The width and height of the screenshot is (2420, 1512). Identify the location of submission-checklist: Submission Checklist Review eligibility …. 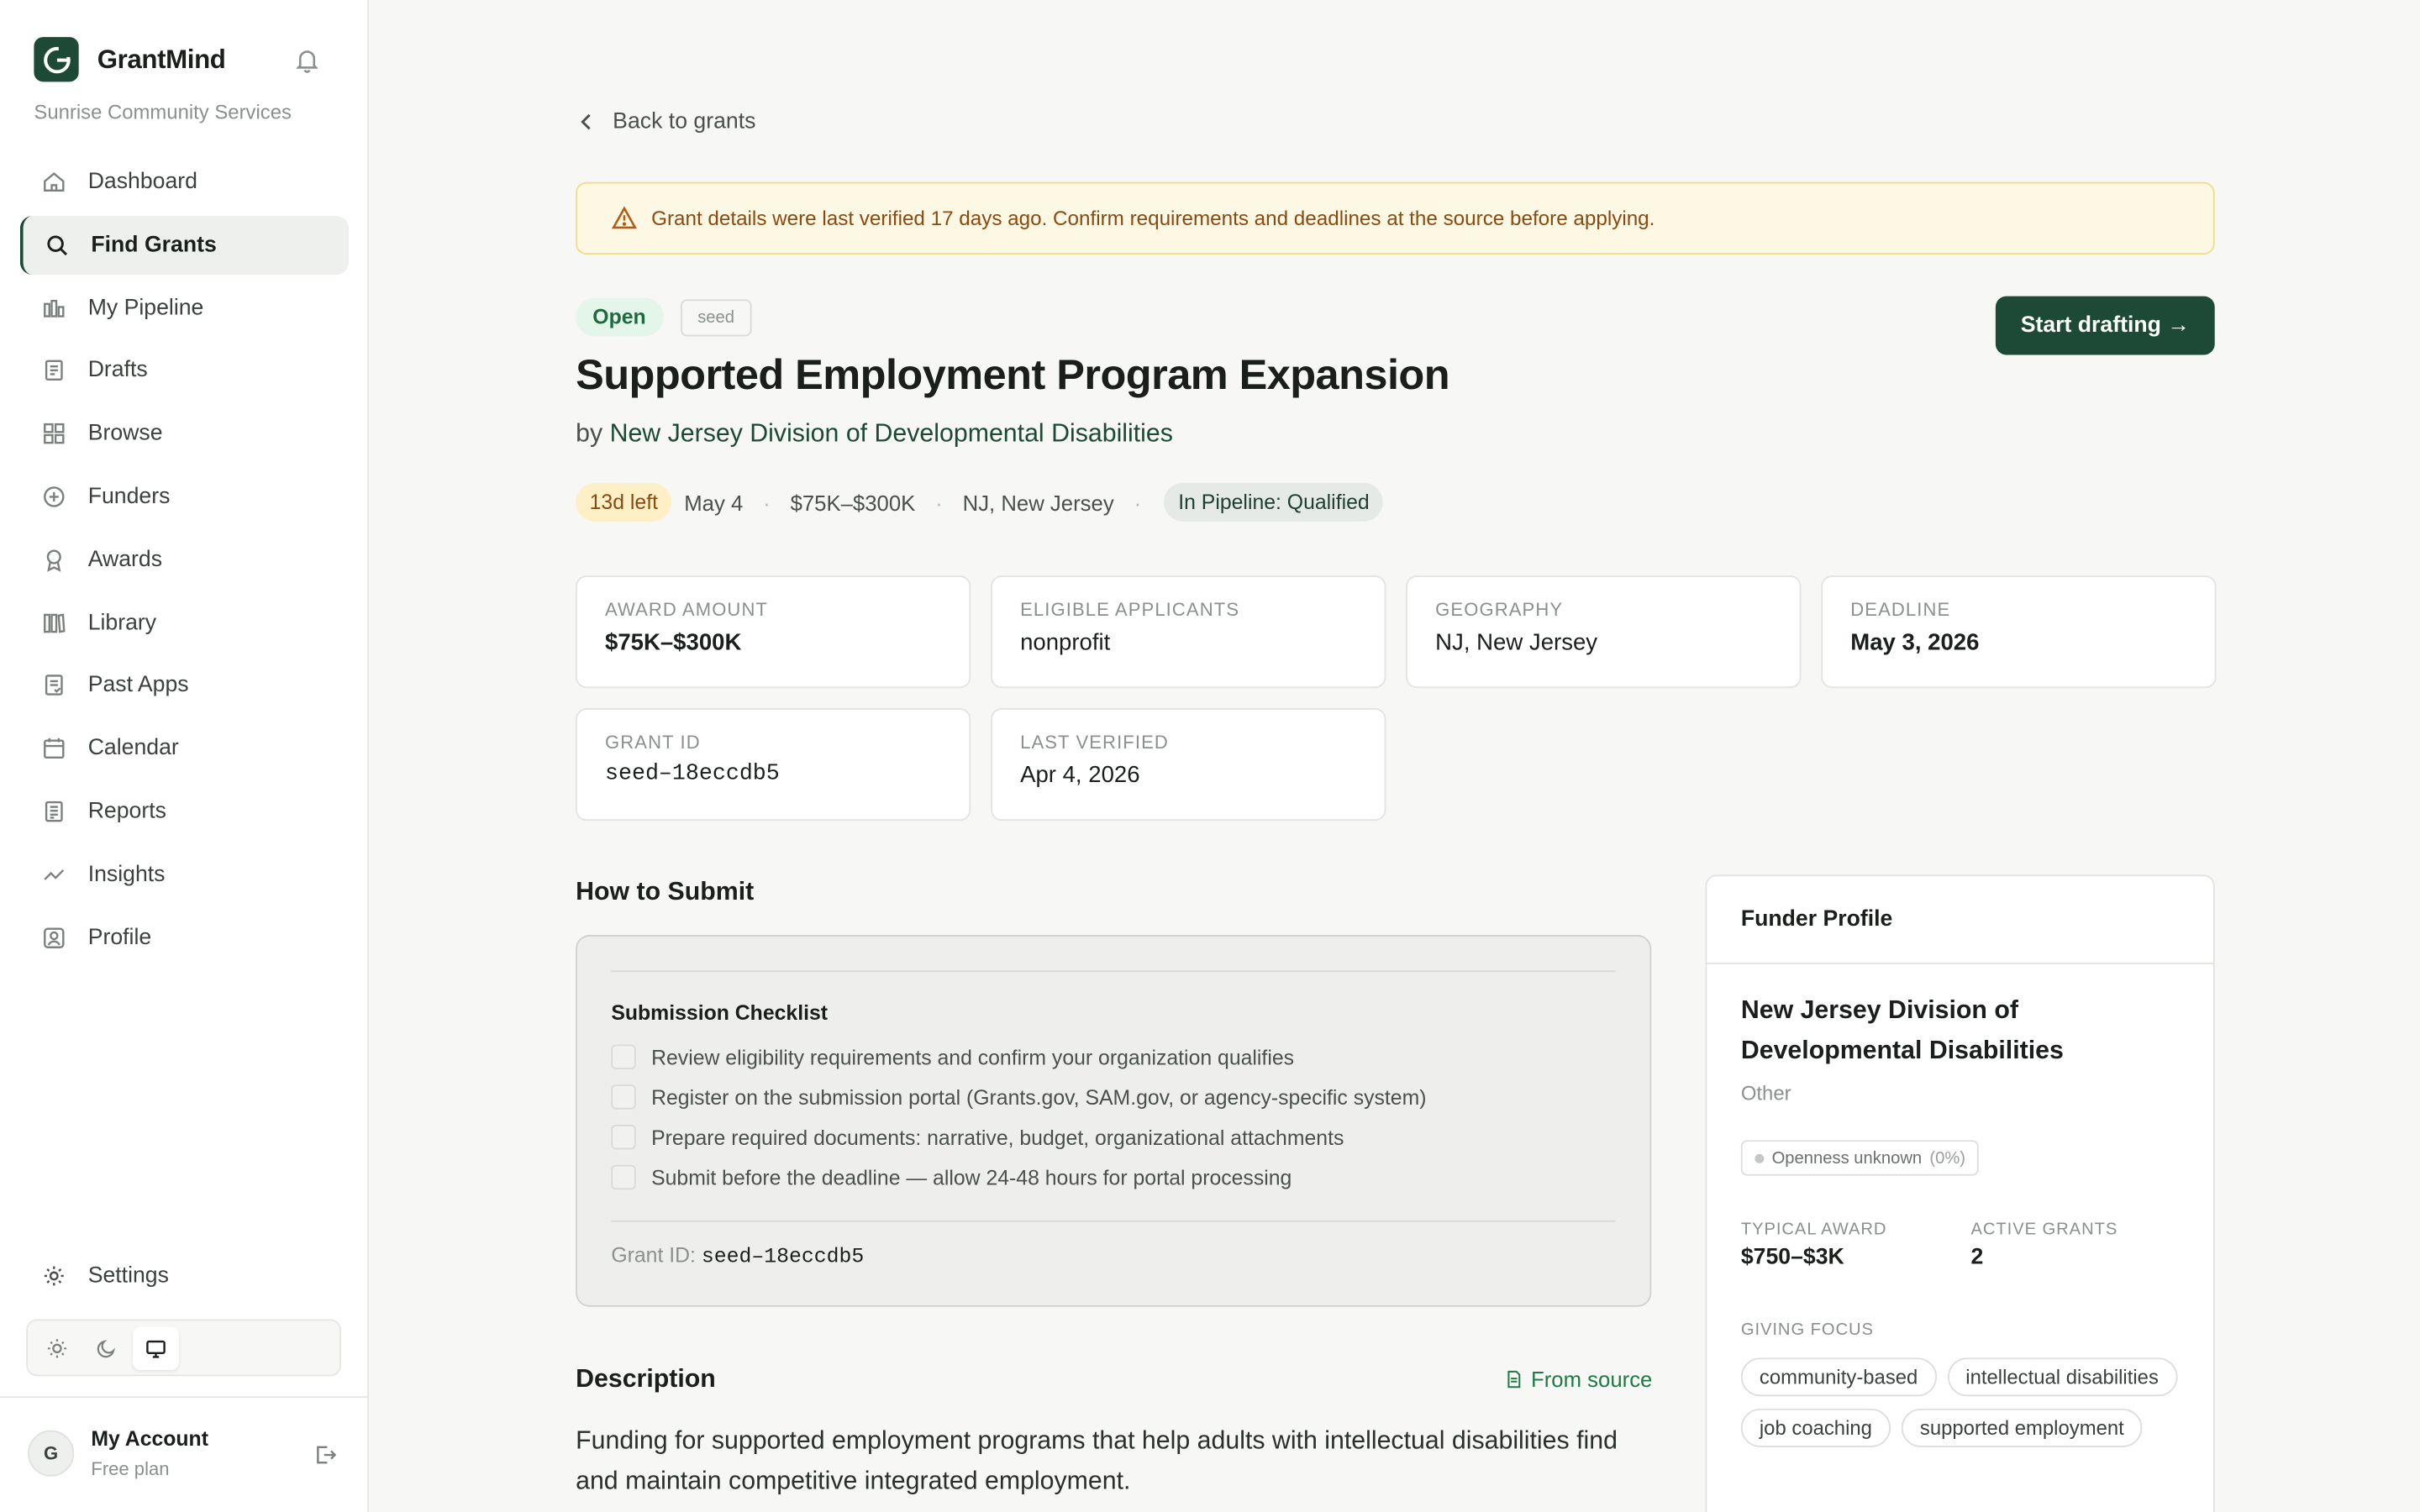
(1114, 1121).